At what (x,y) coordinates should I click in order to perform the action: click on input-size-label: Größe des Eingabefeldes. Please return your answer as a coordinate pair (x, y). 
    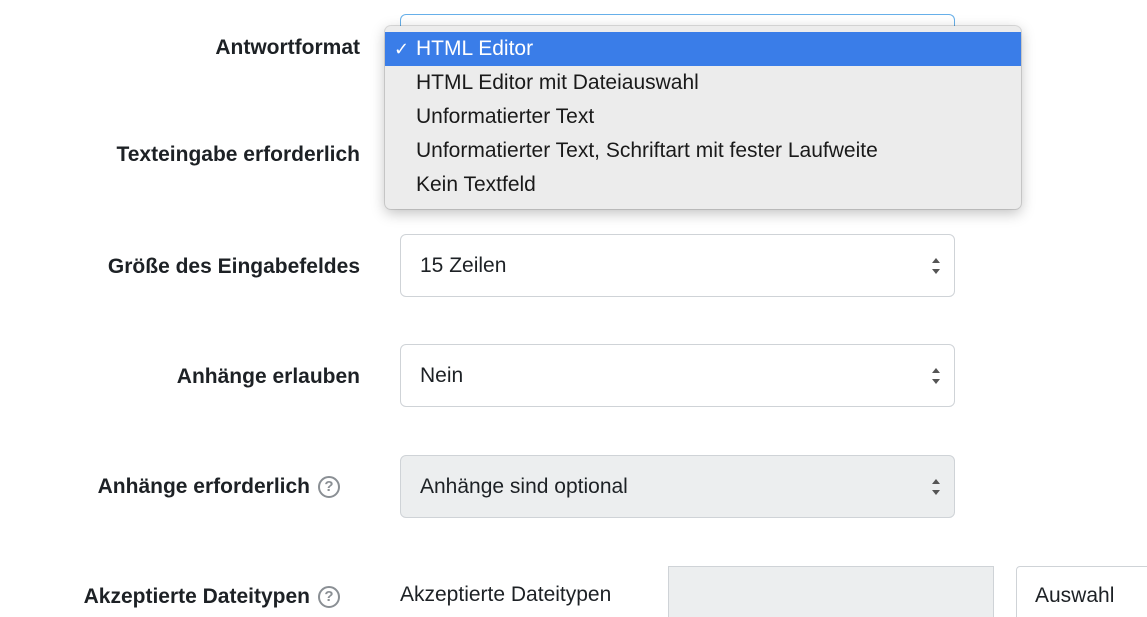
    Looking at the image, I should click on (233, 266).